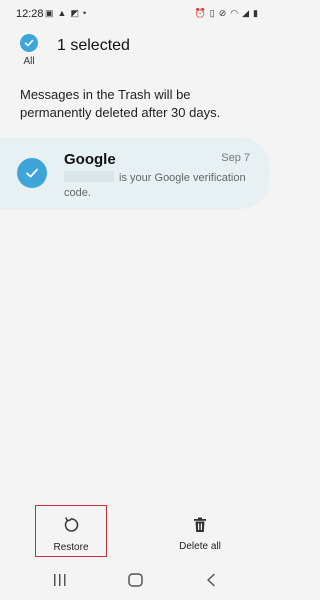  Describe the element at coordinates (211, 580) in the screenshot. I see `back-icon` at that location.